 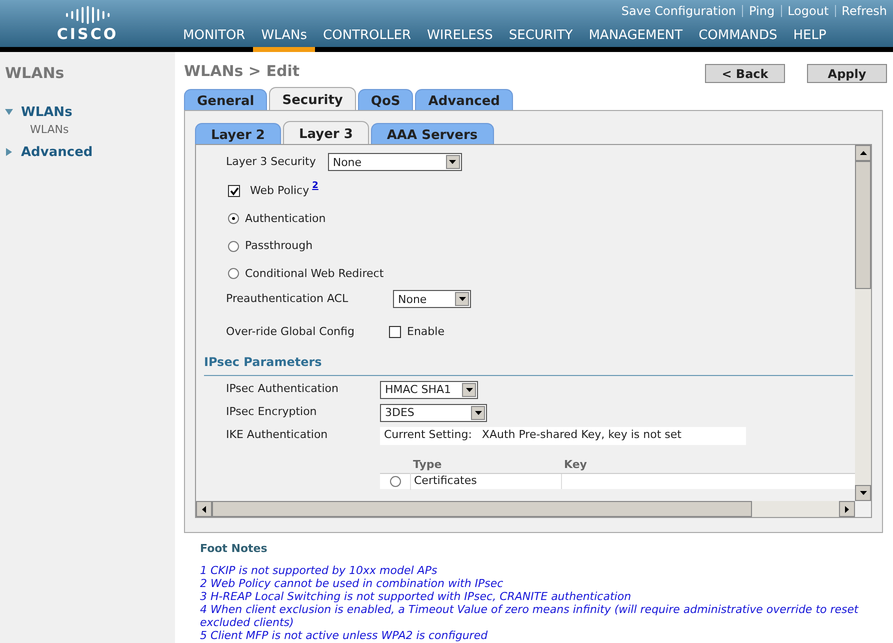 What do you see at coordinates (280, 191) in the screenshot?
I see `checkbox-label: Web Policy` at bounding box center [280, 191].